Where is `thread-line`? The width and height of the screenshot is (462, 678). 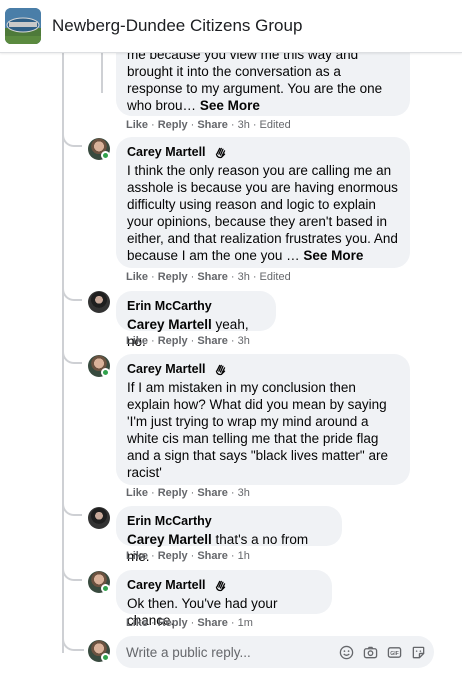
thread-line is located at coordinates (102, 73).